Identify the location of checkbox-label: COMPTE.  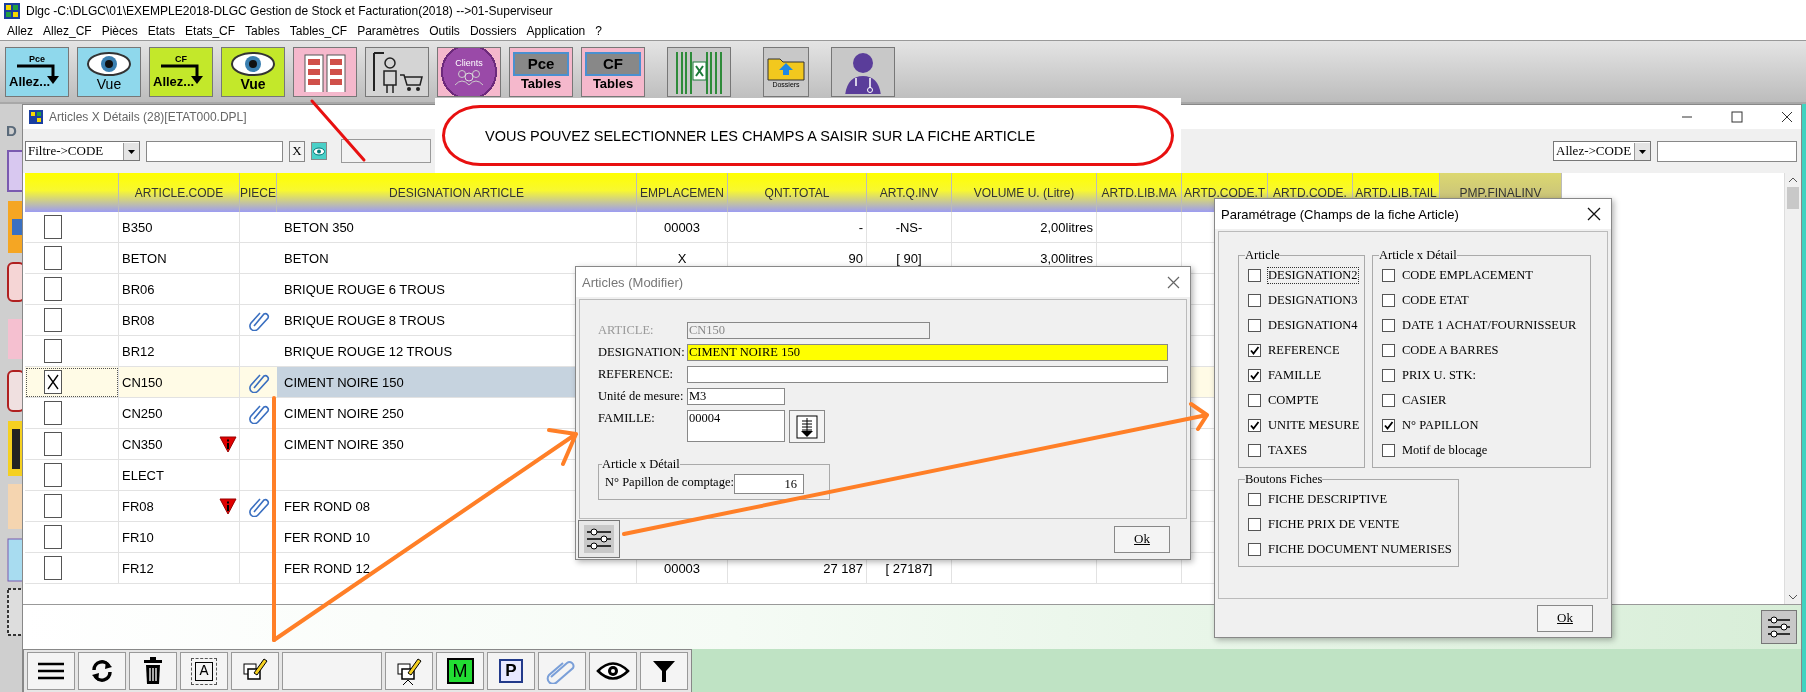
(1293, 400).